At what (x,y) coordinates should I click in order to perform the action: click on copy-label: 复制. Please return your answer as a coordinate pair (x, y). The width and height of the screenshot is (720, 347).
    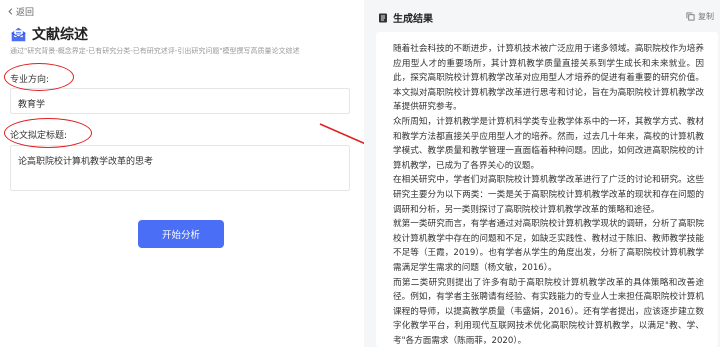
    Looking at the image, I should click on (706, 16).